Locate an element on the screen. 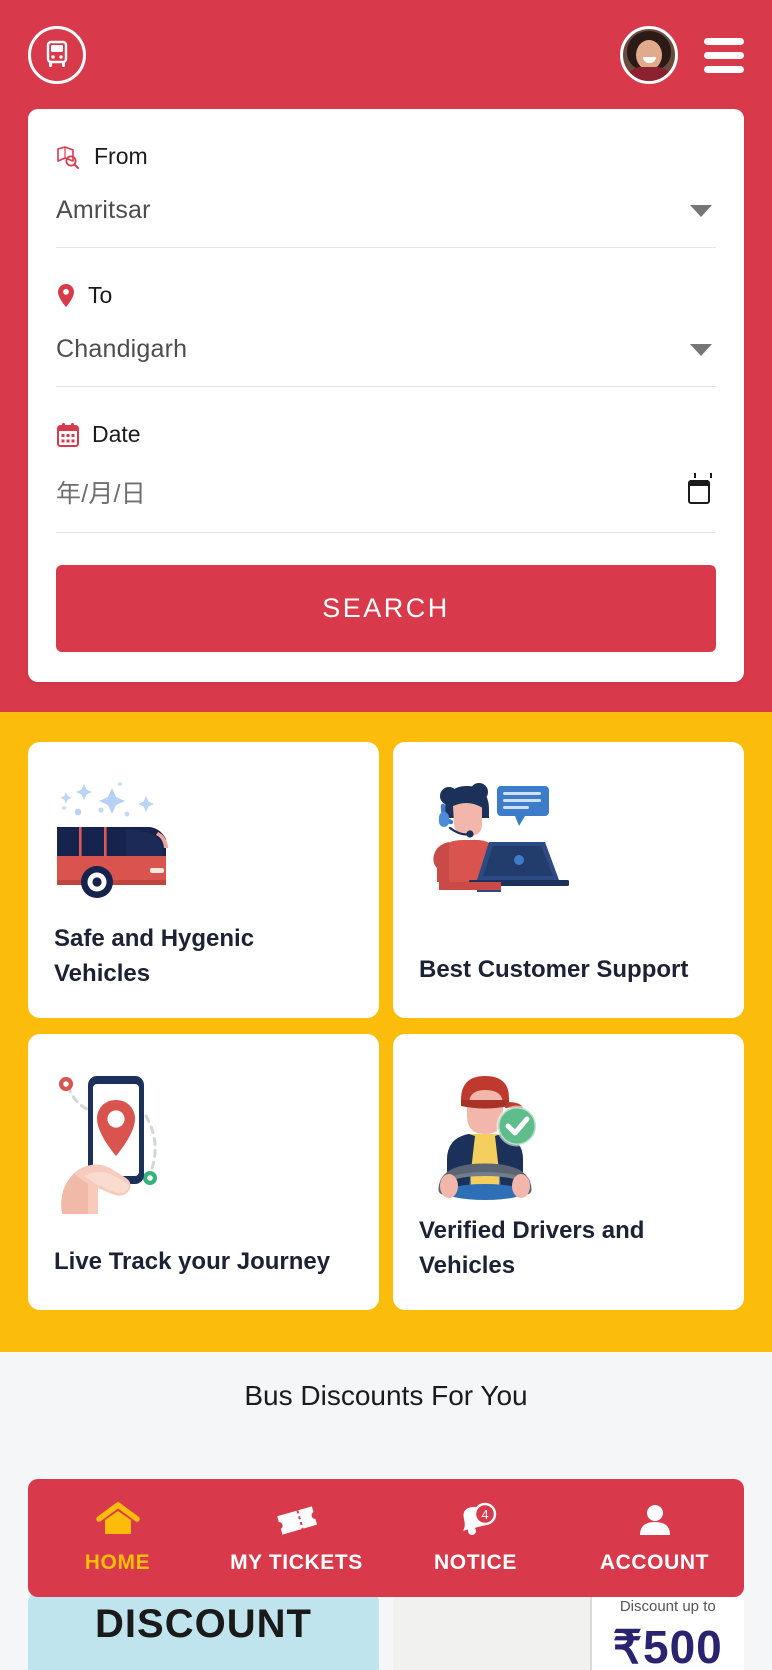 The height and width of the screenshot is (1670, 772). discount-card-label: Discount up to is located at coordinates (667, 1606).